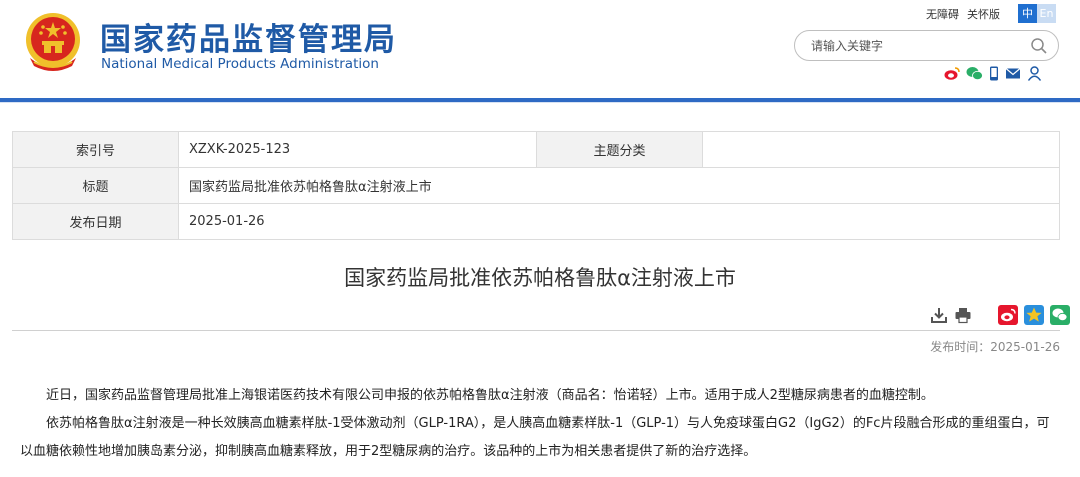 Image resolution: width=1080 pixels, height=477 pixels. I want to click on mail-icon, so click(1013, 73).